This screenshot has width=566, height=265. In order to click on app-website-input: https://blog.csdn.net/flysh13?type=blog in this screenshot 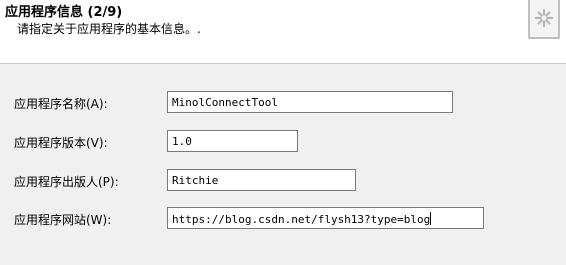, I will do `click(325, 218)`.